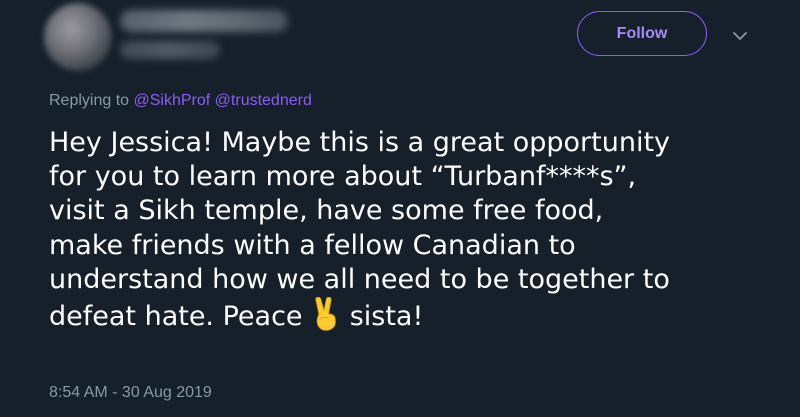 The width and height of the screenshot is (800, 417). Describe the element at coordinates (180, 317) in the screenshot. I see `tweet-text-fragment: defeat hate. Peace` at that location.